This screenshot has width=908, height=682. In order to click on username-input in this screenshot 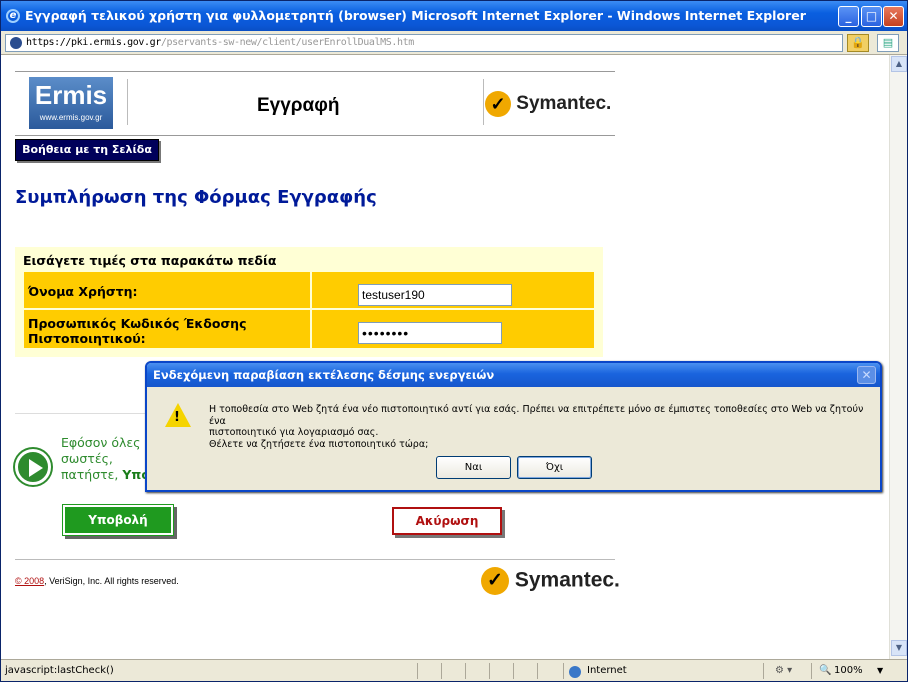, I will do `click(435, 295)`.